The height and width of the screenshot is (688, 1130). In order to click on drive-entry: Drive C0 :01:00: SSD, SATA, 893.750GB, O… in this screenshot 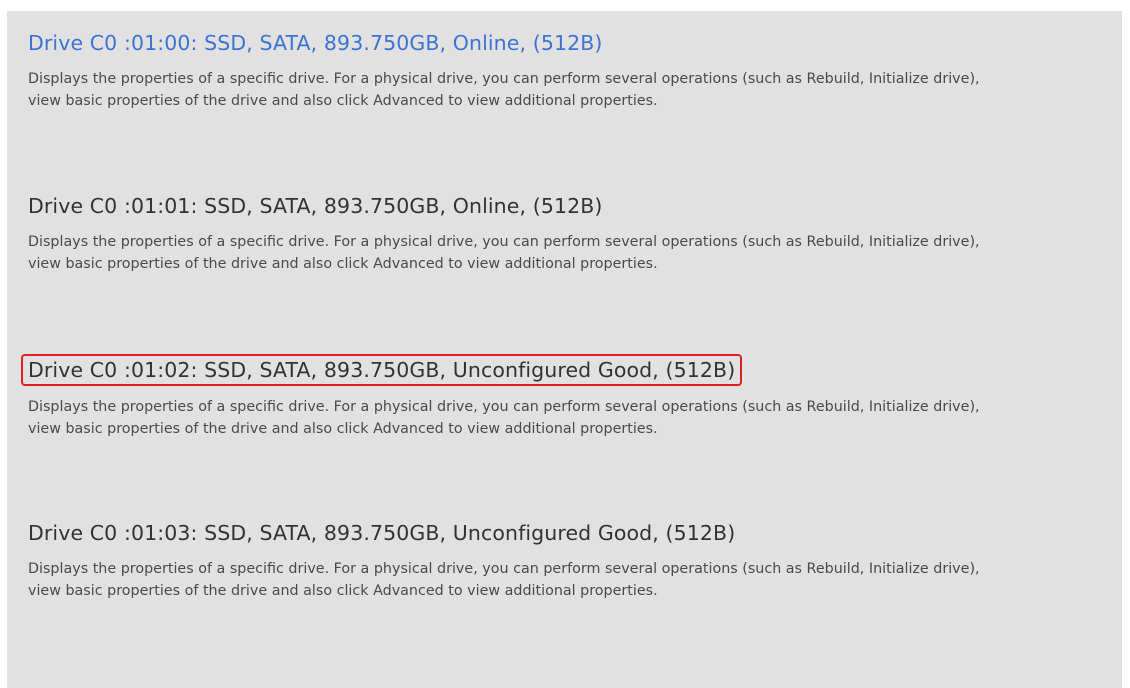, I will do `click(528, 71)`.